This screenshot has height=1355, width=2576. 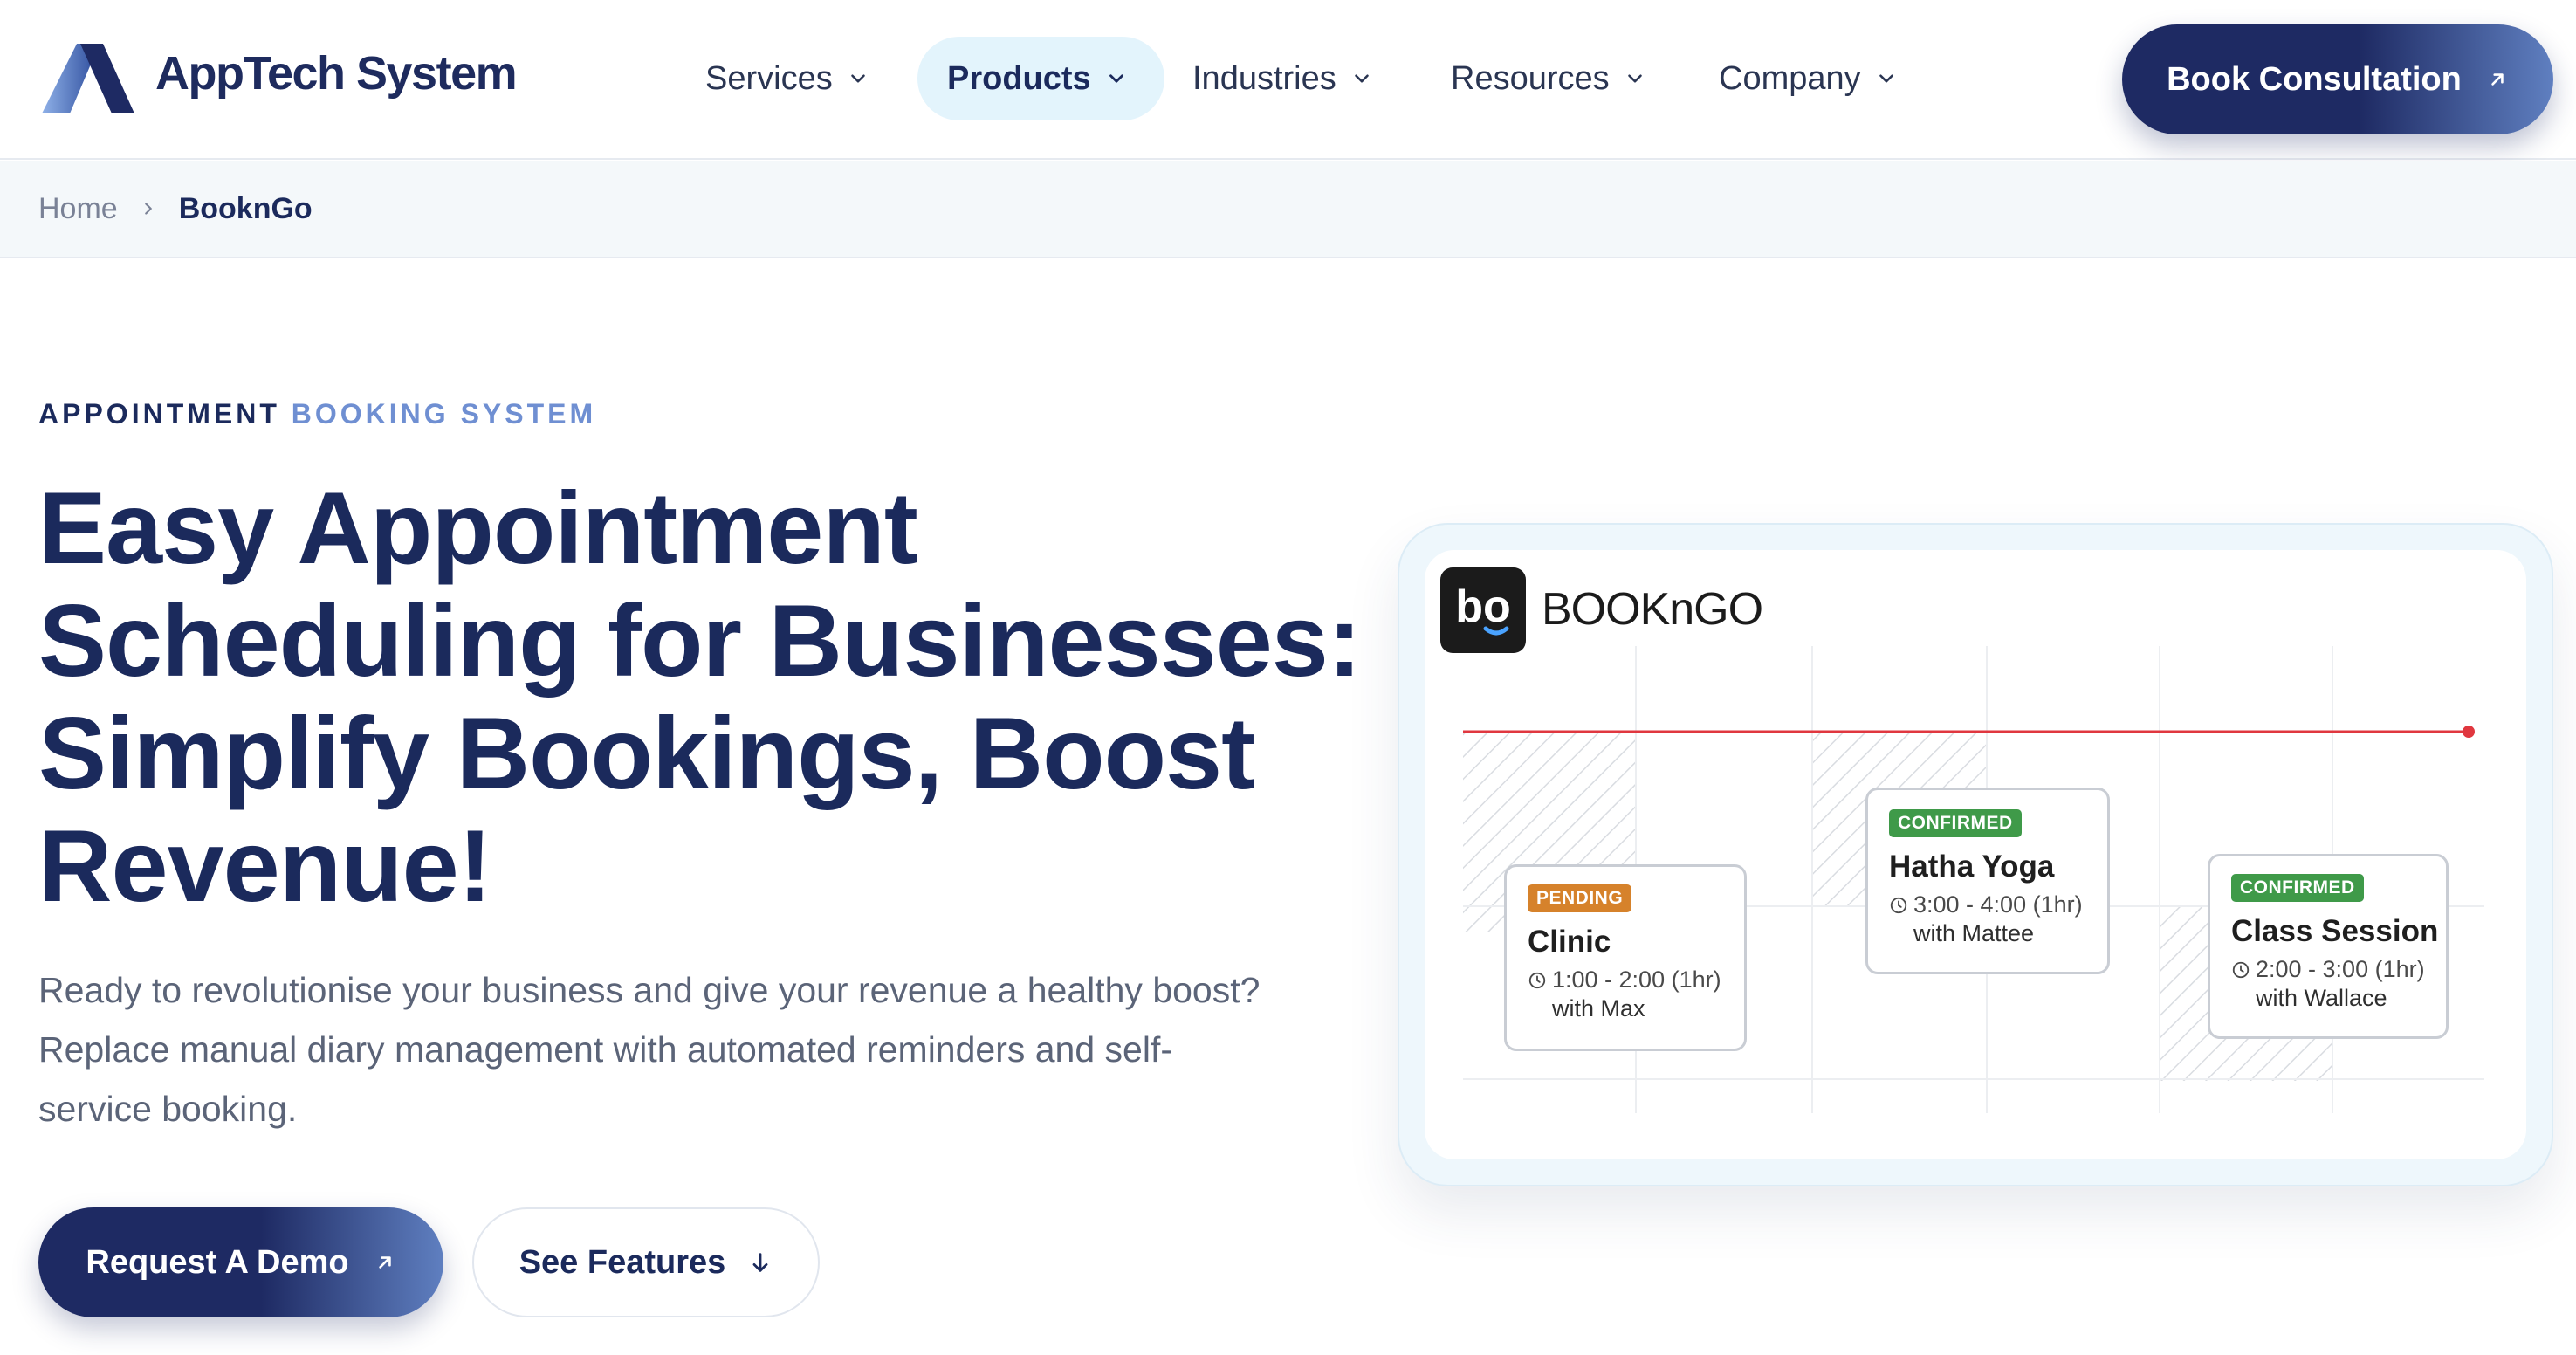 What do you see at coordinates (1972, 866) in the screenshot?
I see `event-title: Hatha Yoga` at bounding box center [1972, 866].